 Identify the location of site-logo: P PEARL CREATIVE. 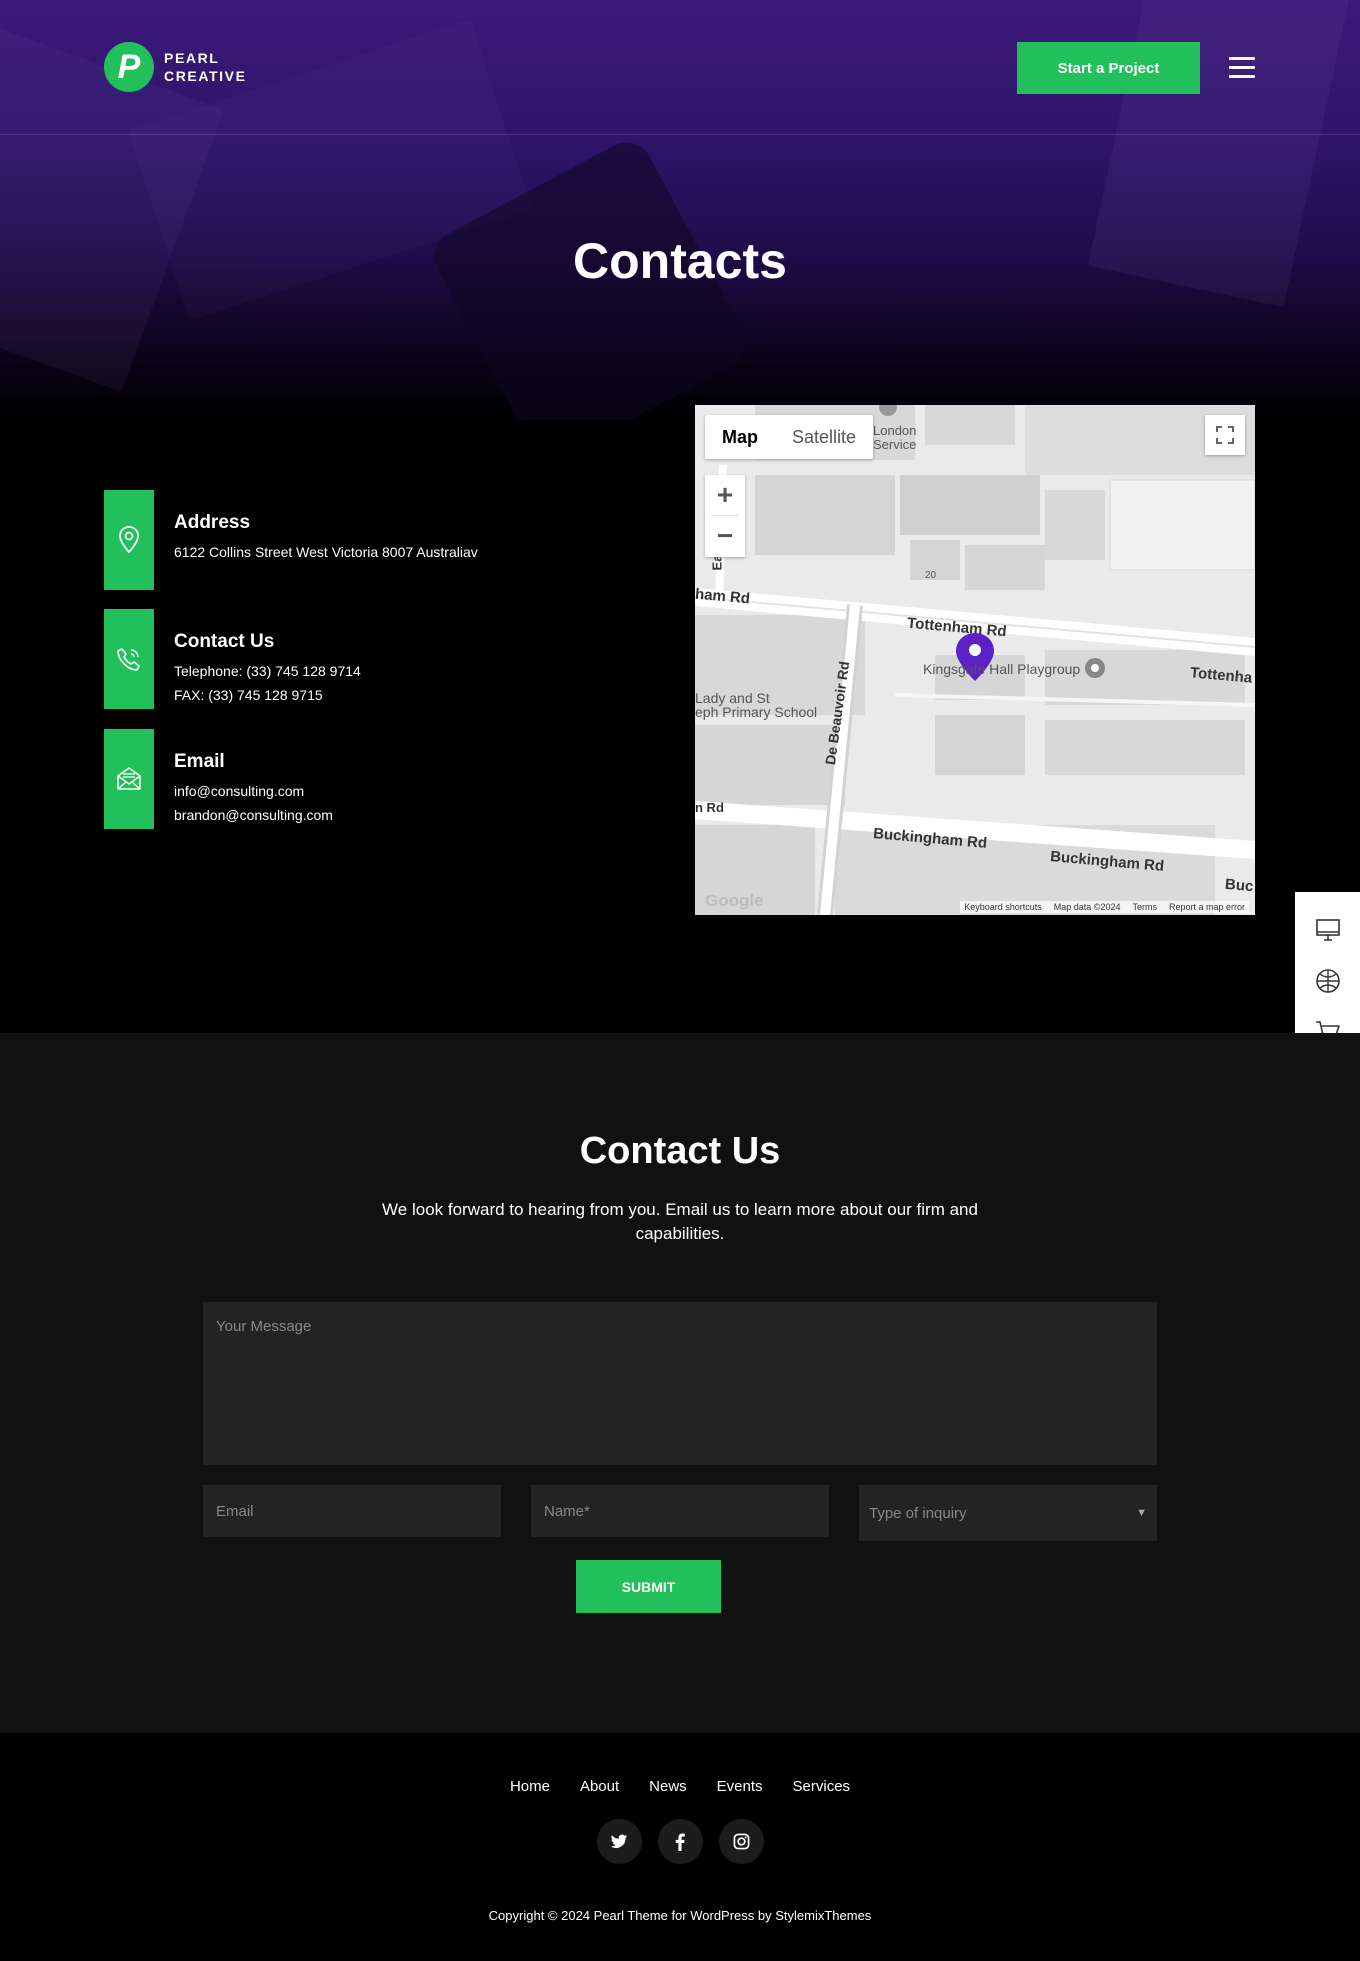
(175, 67).